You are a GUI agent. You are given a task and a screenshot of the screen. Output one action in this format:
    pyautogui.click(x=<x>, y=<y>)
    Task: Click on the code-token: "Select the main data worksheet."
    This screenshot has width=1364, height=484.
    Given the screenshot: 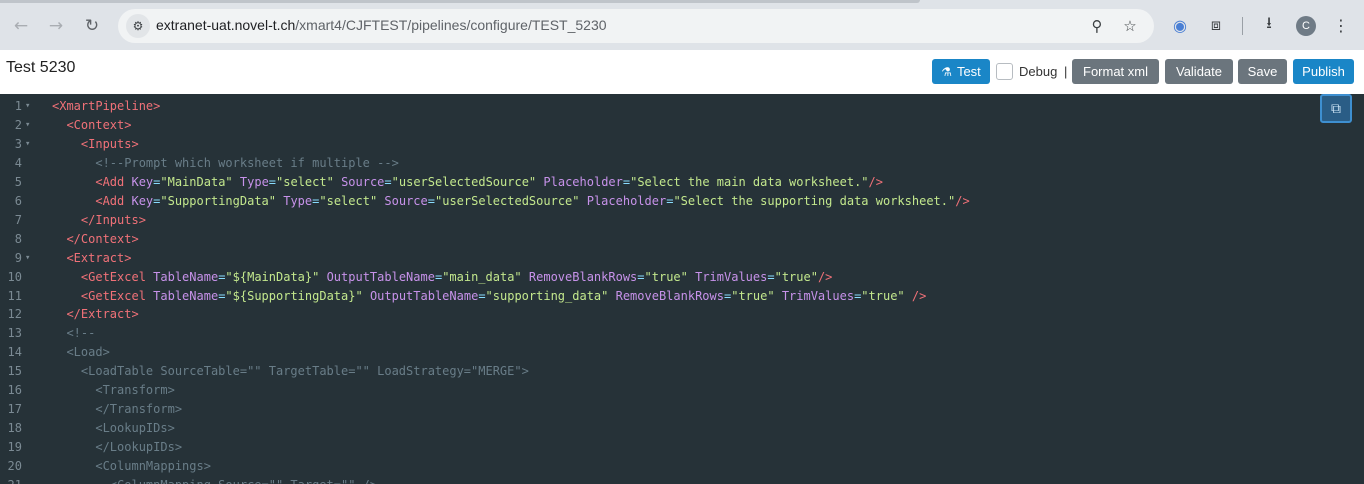 What is the action you would take?
    pyautogui.click(x=749, y=181)
    